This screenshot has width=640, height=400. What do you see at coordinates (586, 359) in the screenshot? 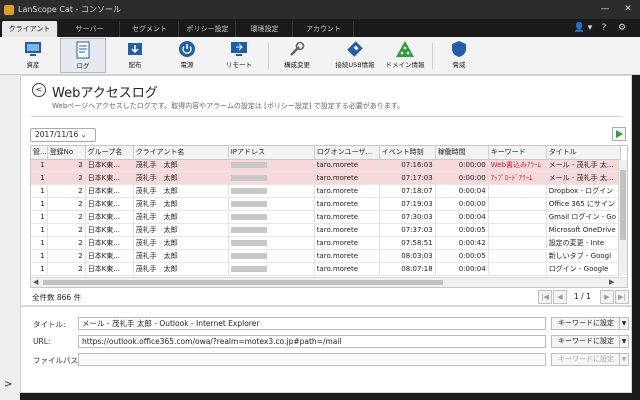
I see `set-keyword-path-button: キーワードに設定` at bounding box center [586, 359].